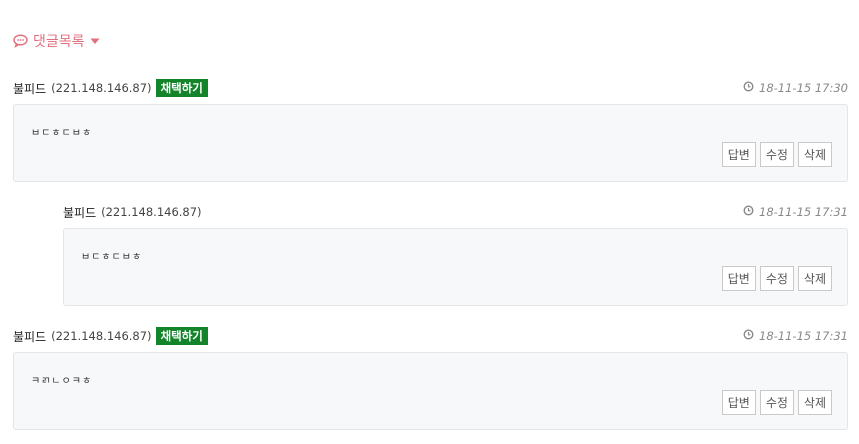 Image resolution: width=859 pixels, height=444 pixels. What do you see at coordinates (20, 41) in the screenshot?
I see `speech-bubble-icon` at bounding box center [20, 41].